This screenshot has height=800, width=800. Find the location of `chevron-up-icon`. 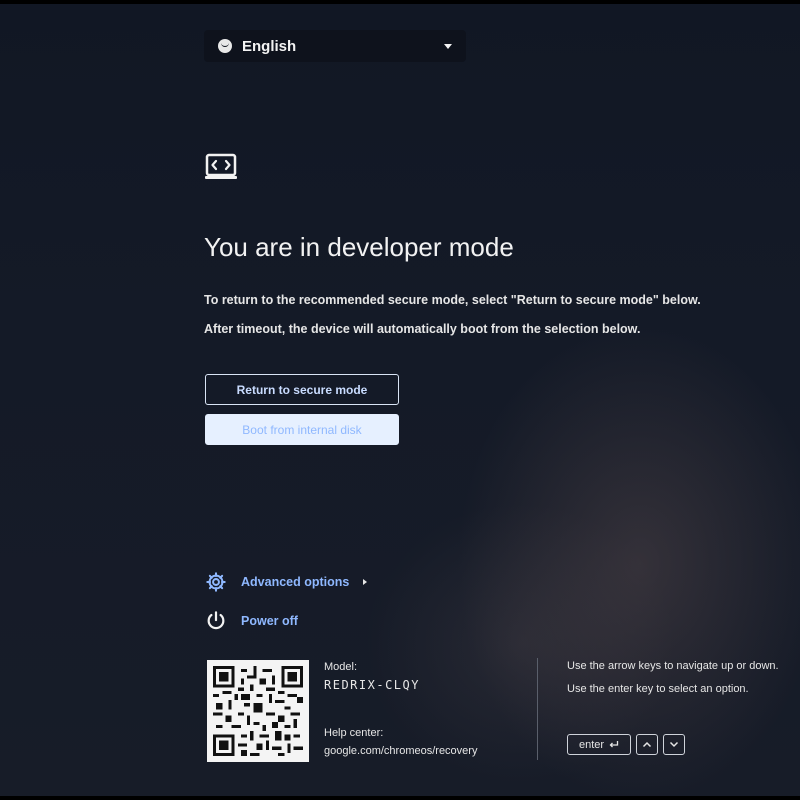

chevron-up-icon is located at coordinates (647, 744).